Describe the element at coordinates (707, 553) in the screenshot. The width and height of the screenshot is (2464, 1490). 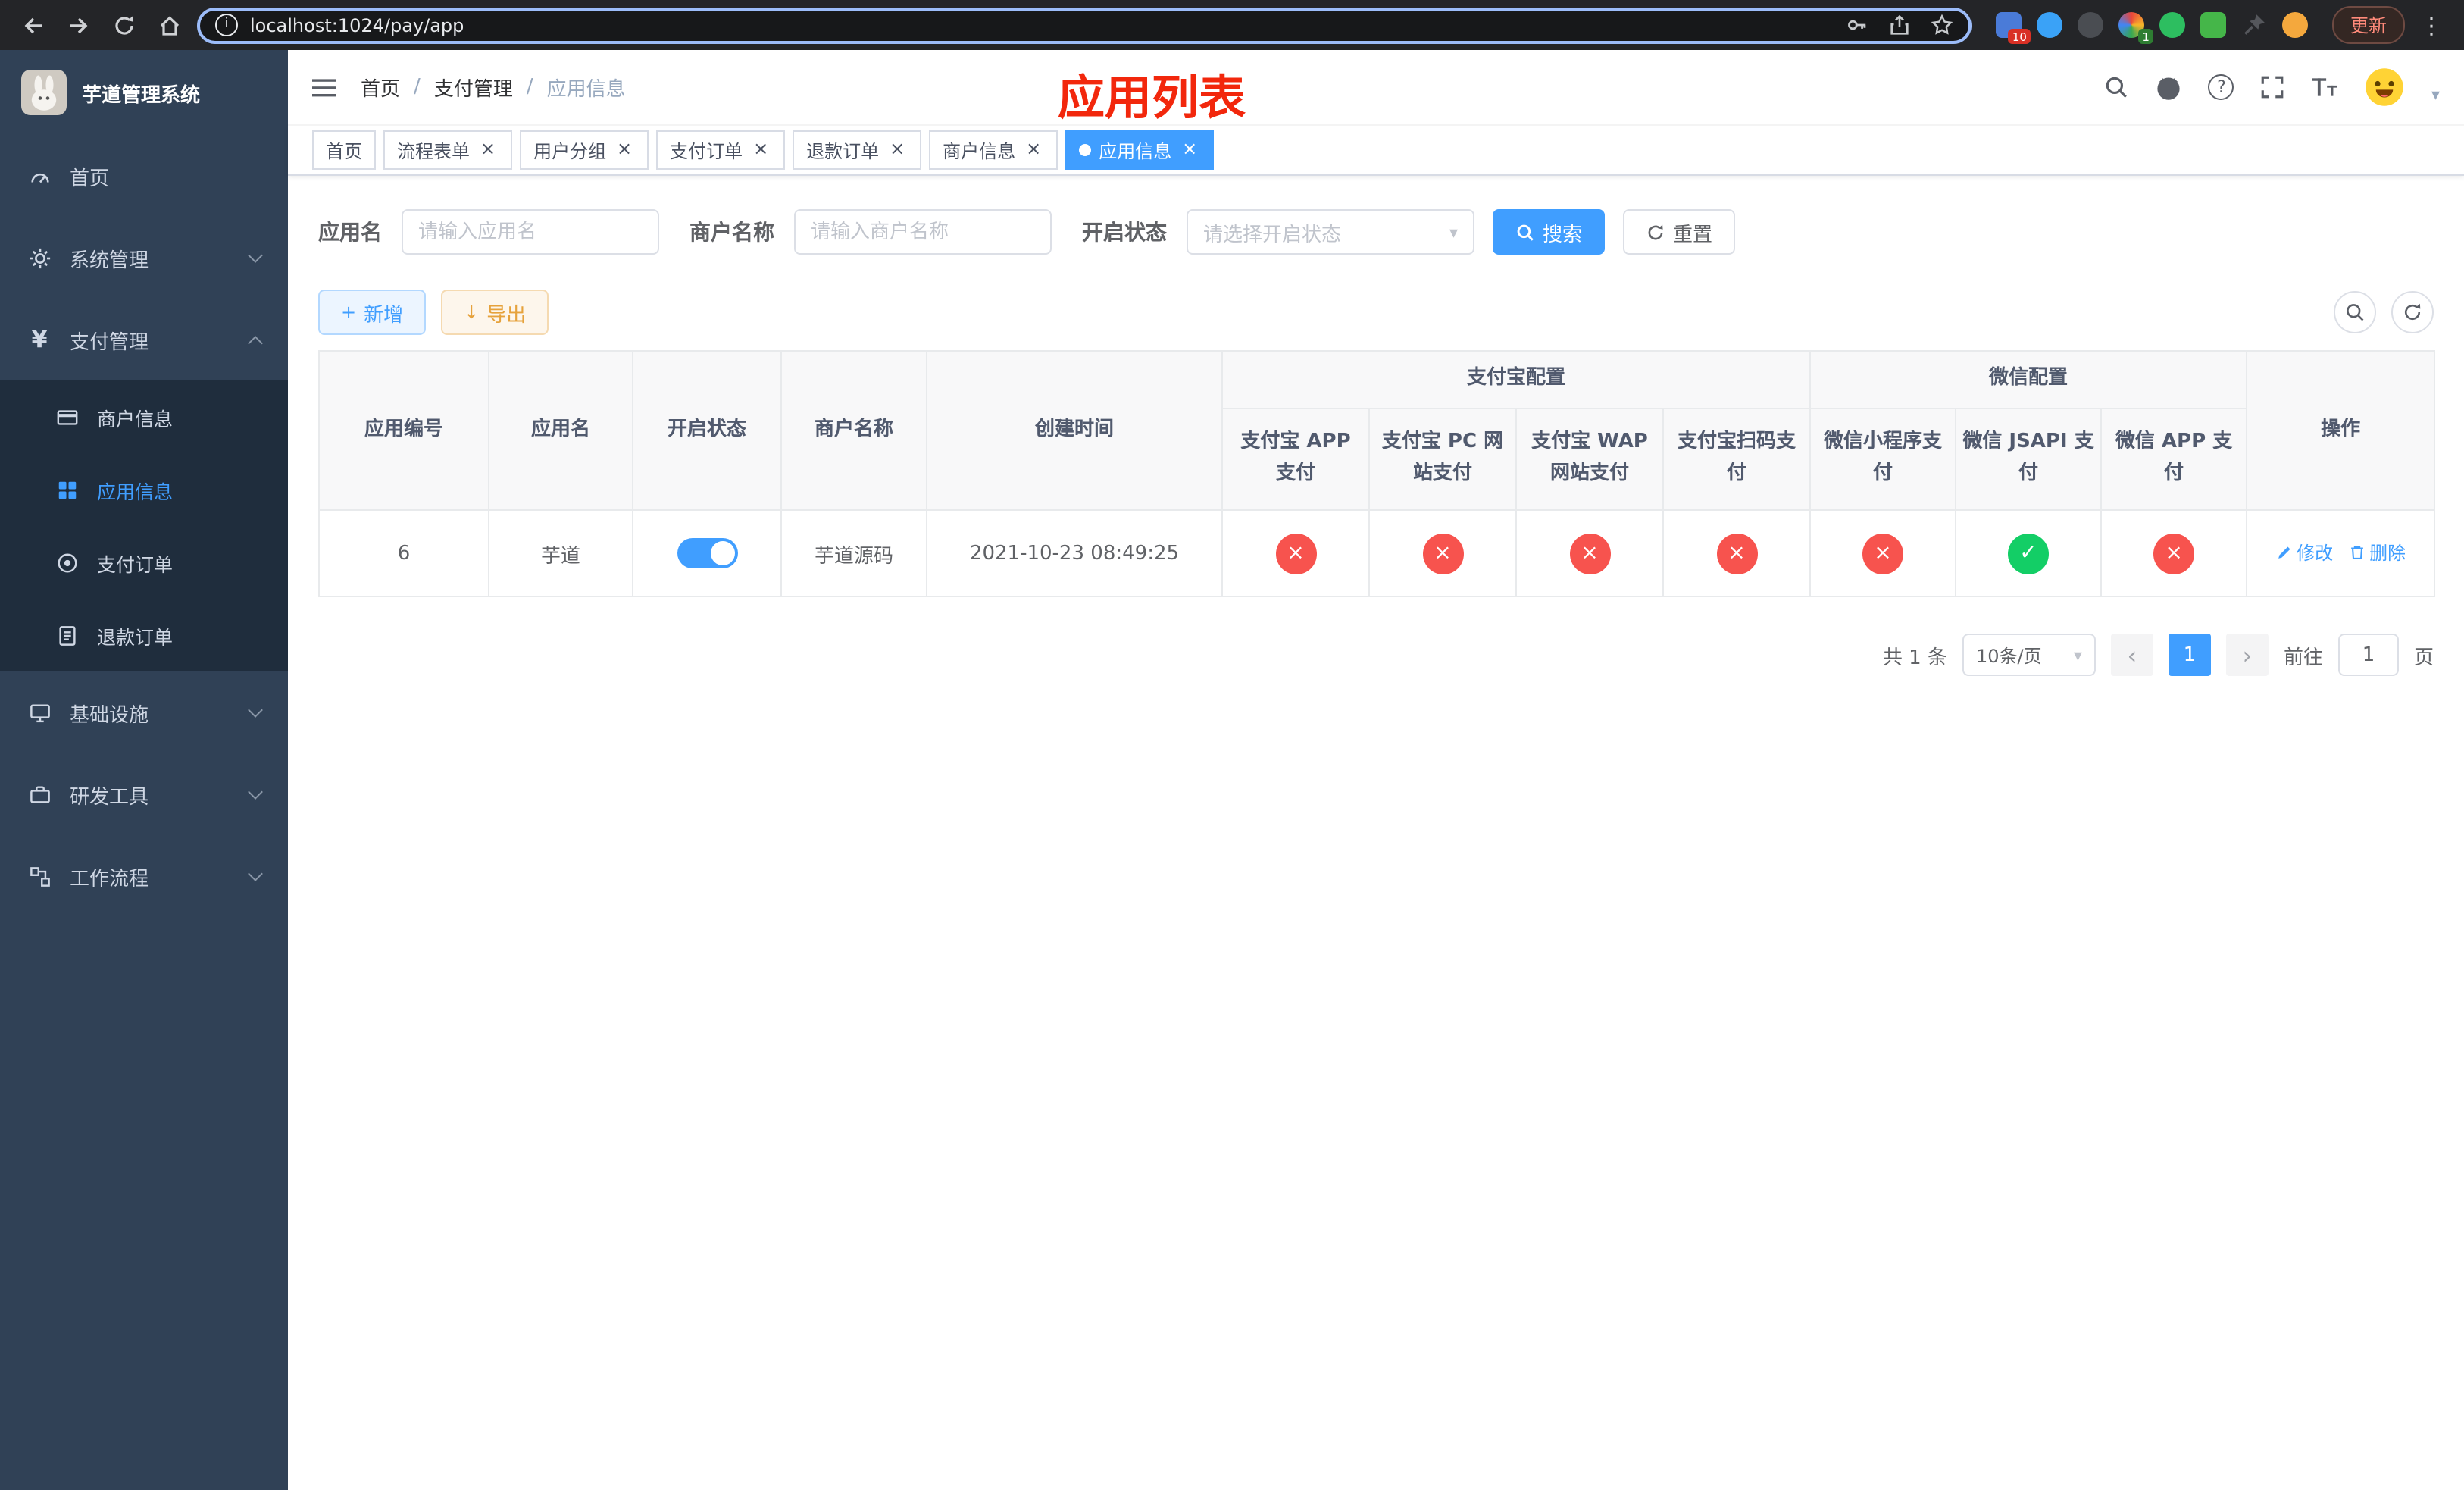
I see `status-toggle` at that location.